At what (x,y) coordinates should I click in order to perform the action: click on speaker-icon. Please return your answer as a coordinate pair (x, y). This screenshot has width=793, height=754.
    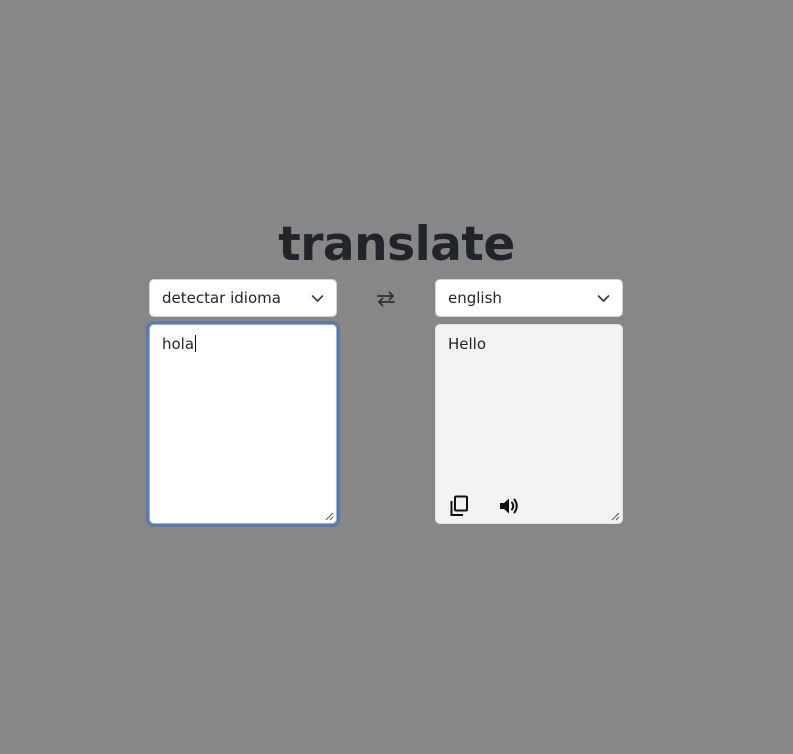
    Looking at the image, I should click on (509, 506).